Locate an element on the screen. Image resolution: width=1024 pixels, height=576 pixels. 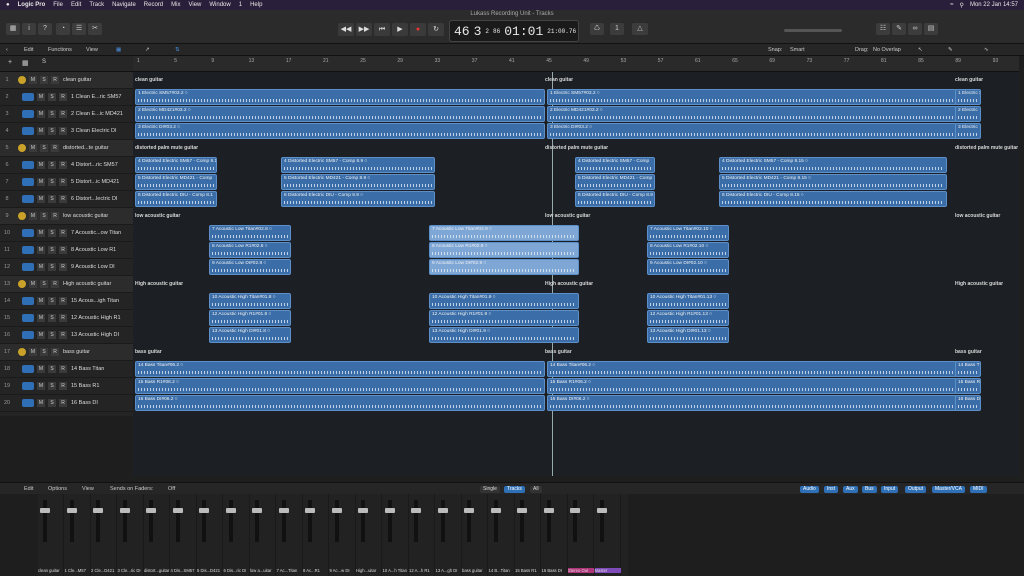
grid-view-icon: ▦ is located at coordinates (118, 50).